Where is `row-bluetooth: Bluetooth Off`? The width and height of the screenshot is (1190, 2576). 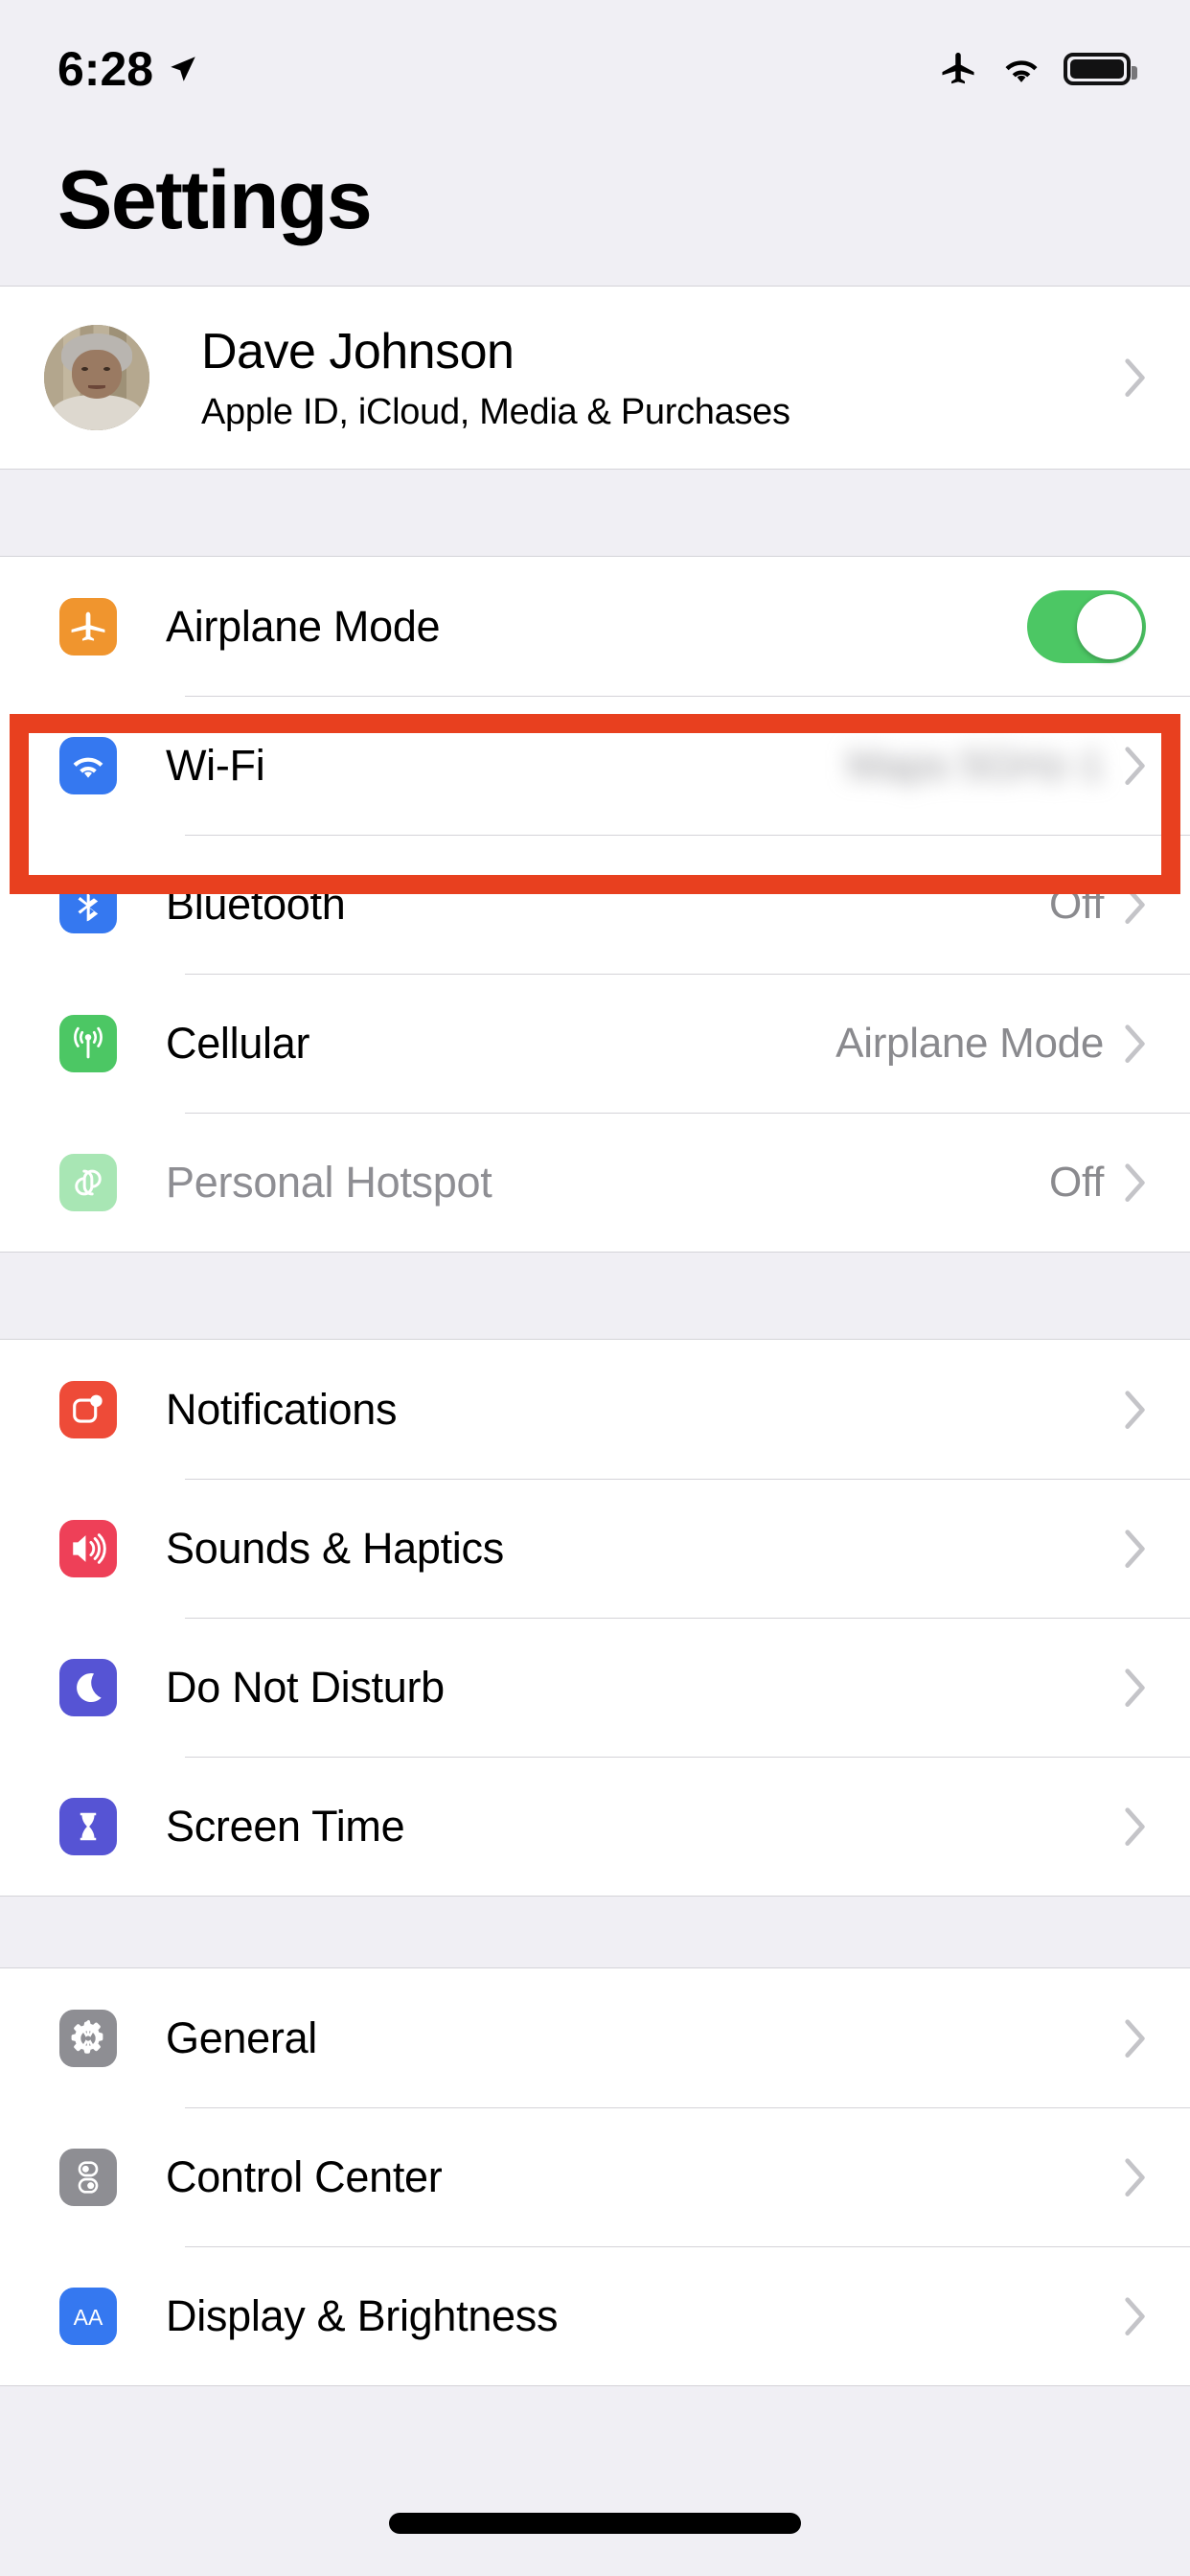
row-bluetooth: Bluetooth Off is located at coordinates (595, 904).